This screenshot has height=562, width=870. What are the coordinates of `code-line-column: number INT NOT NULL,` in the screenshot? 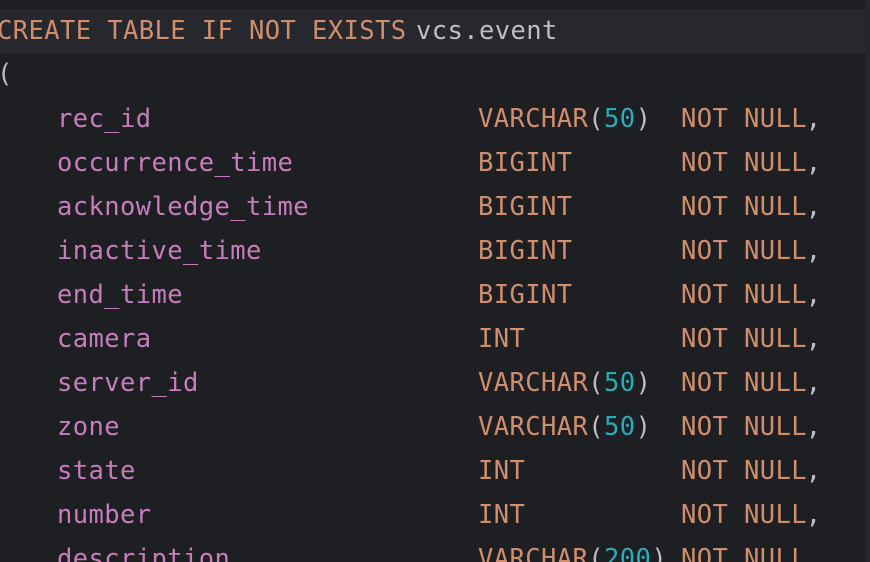 It's located at (432, 515).